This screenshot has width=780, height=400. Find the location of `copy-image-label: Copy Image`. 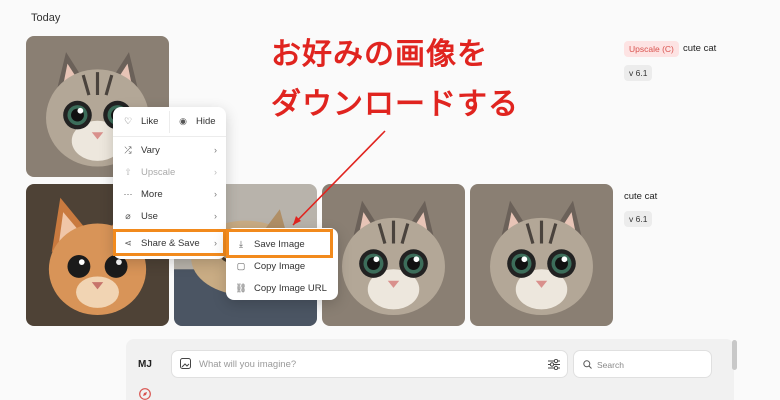

copy-image-label: Copy Image is located at coordinates (280, 266).